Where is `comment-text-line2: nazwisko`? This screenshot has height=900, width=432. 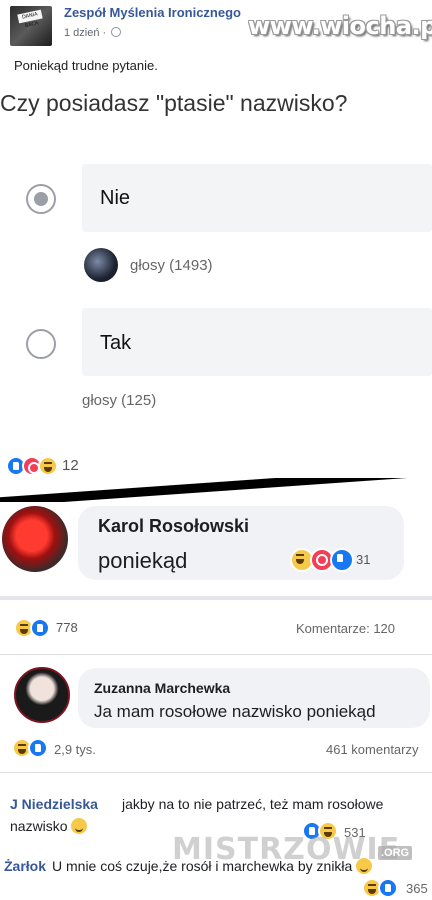 comment-text-line2: nazwisko is located at coordinates (39, 826).